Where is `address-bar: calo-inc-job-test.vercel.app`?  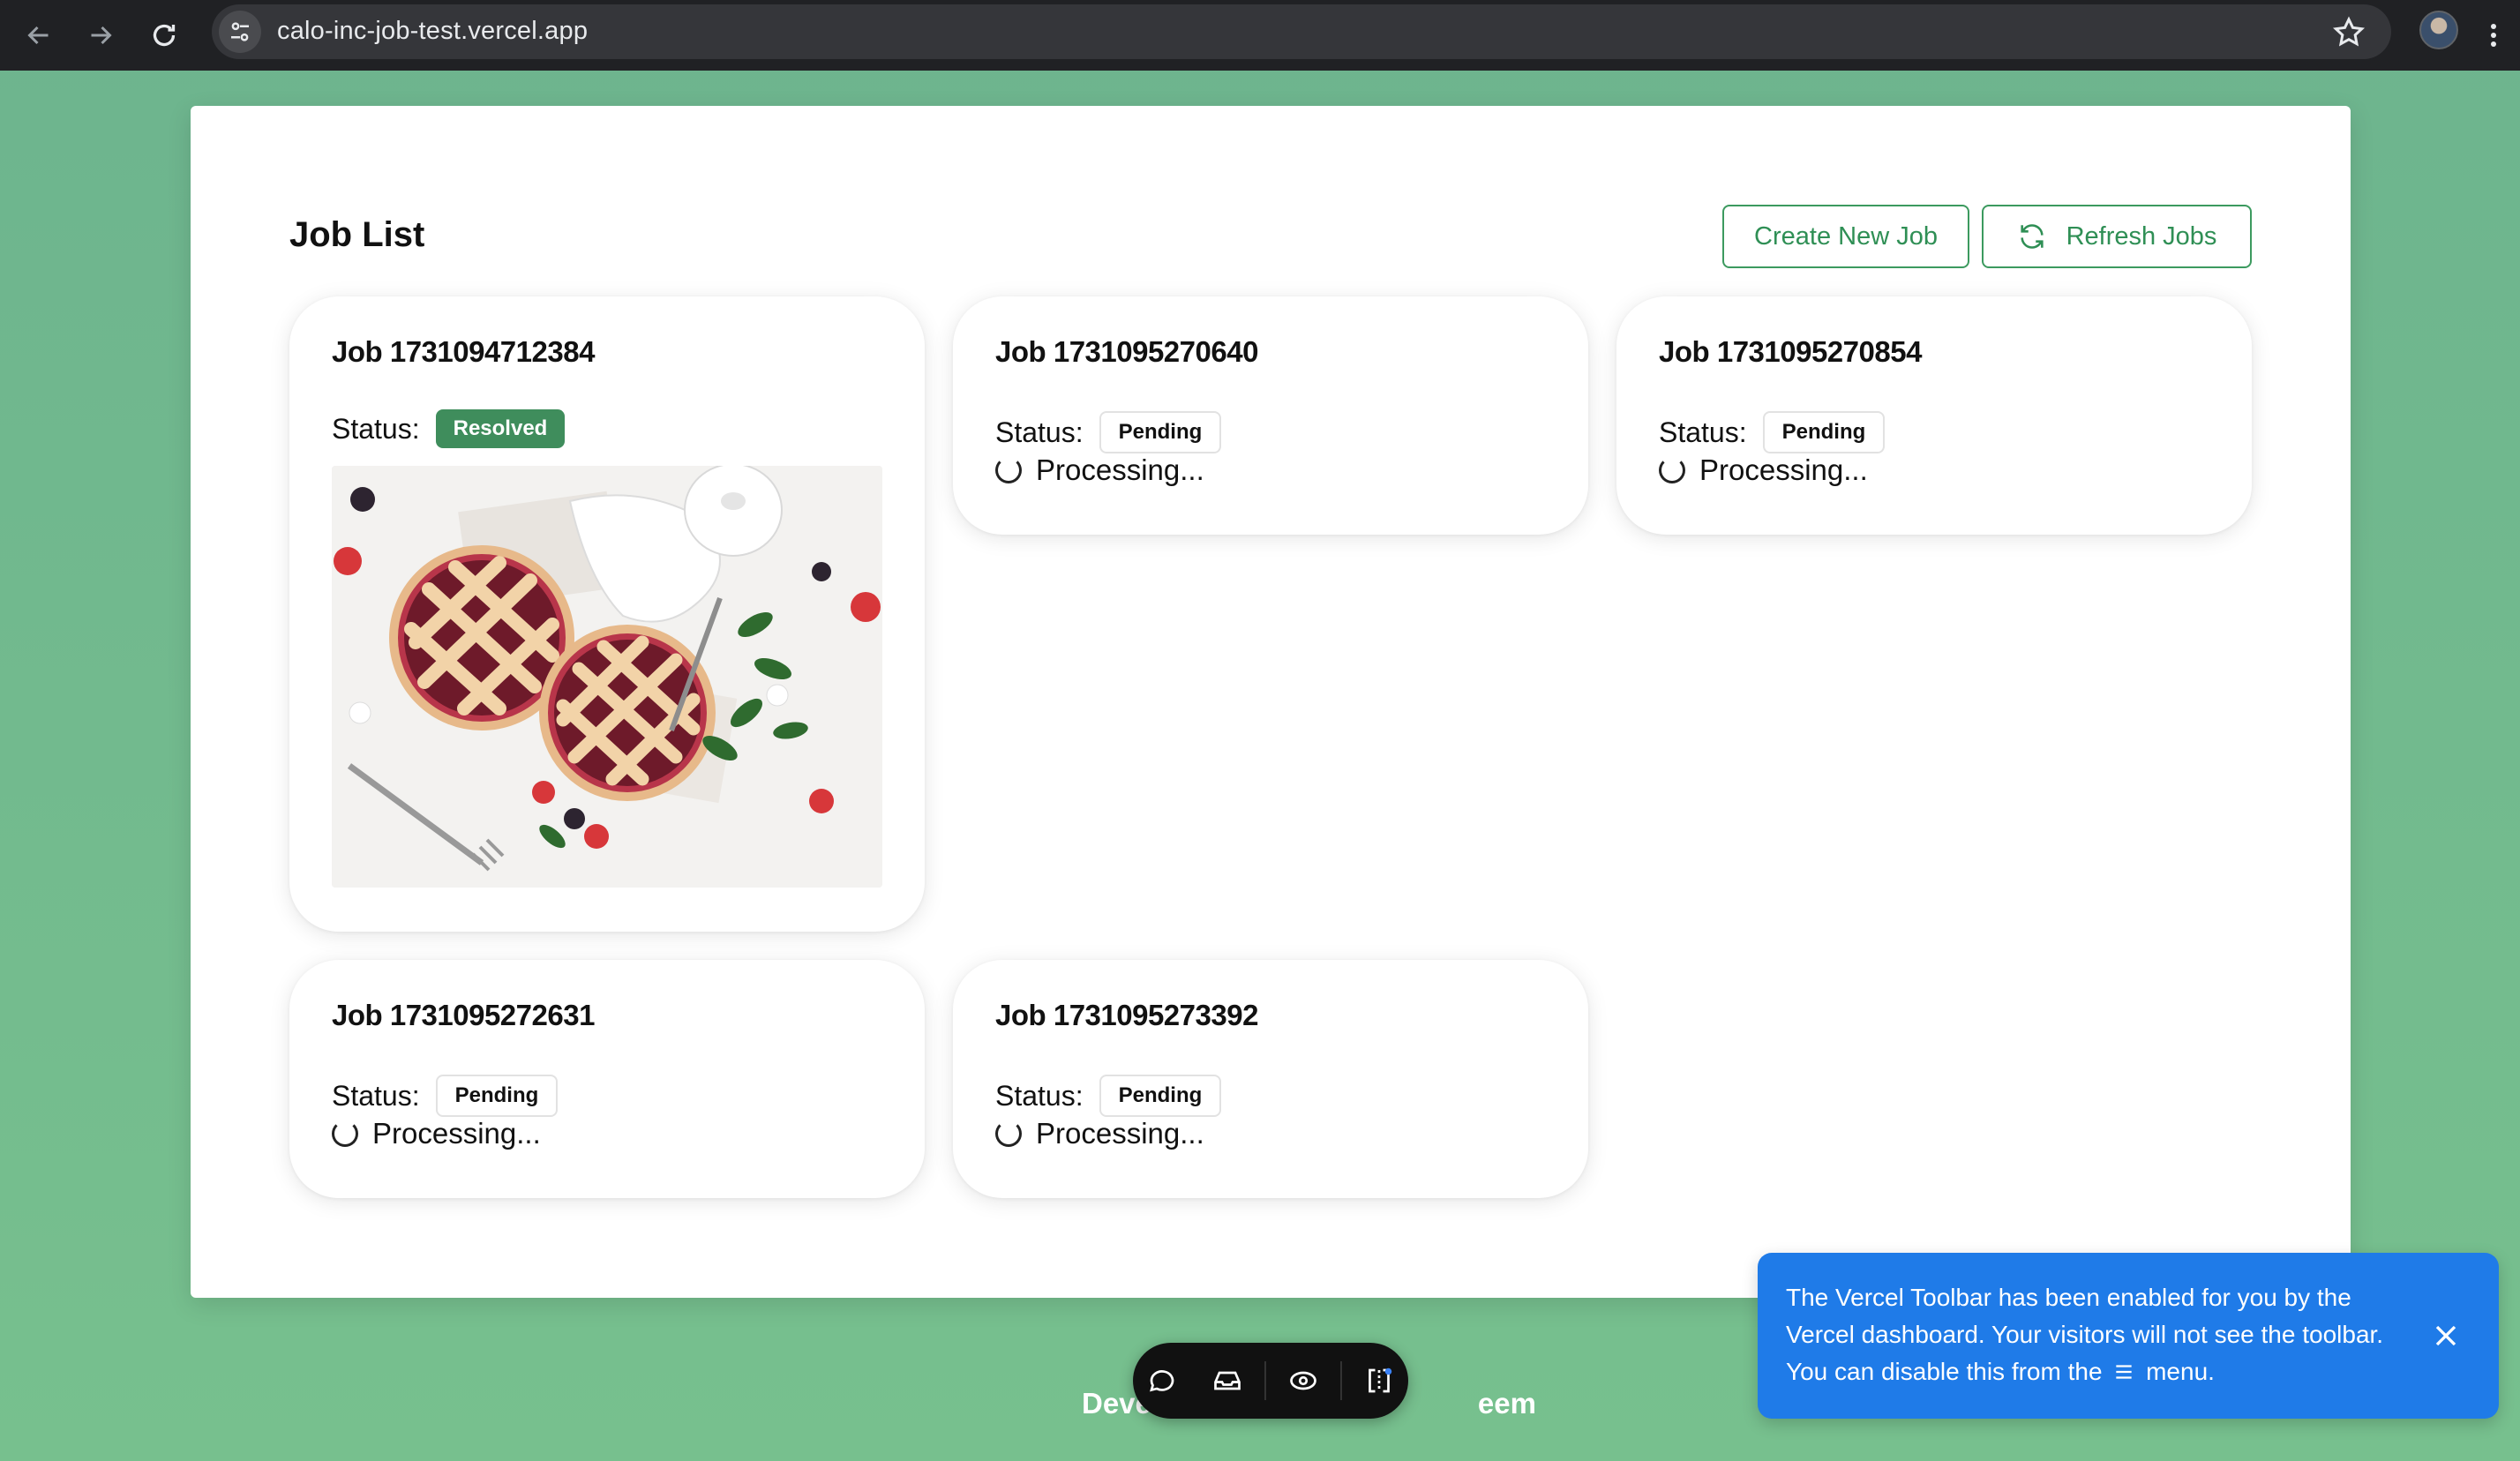
address-bar: calo-inc-job-test.vercel.app is located at coordinates (1301, 31).